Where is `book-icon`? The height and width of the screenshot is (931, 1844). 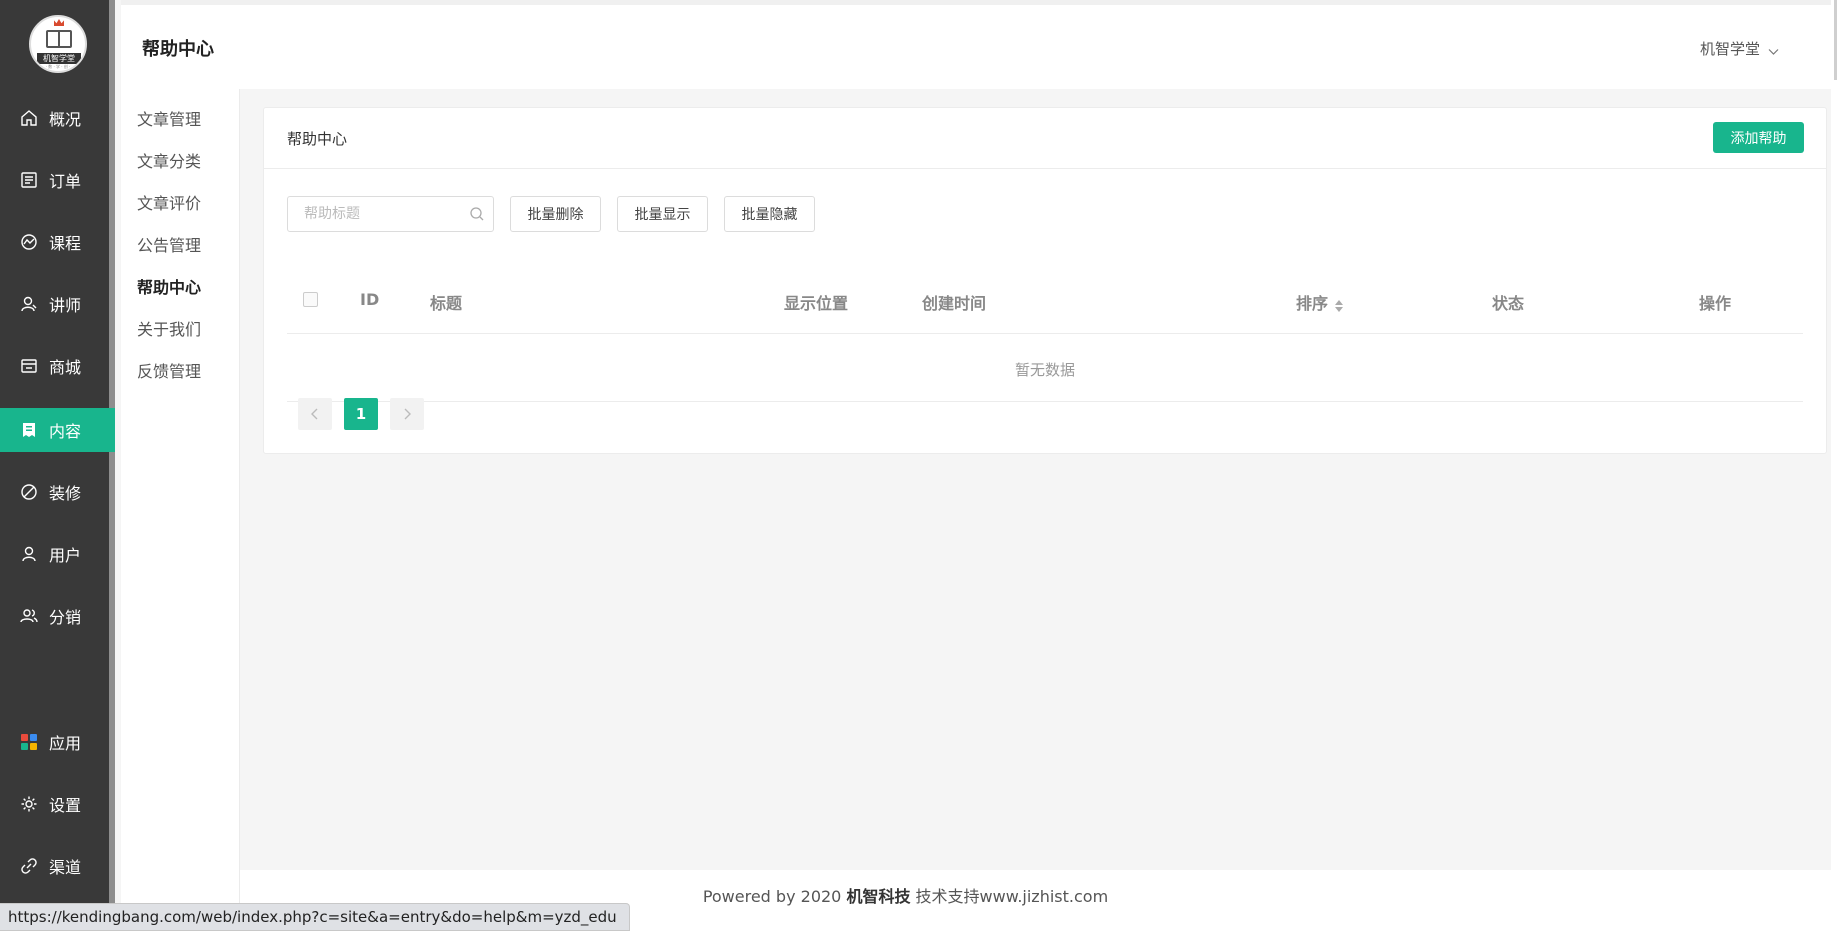 book-icon is located at coordinates (59, 39).